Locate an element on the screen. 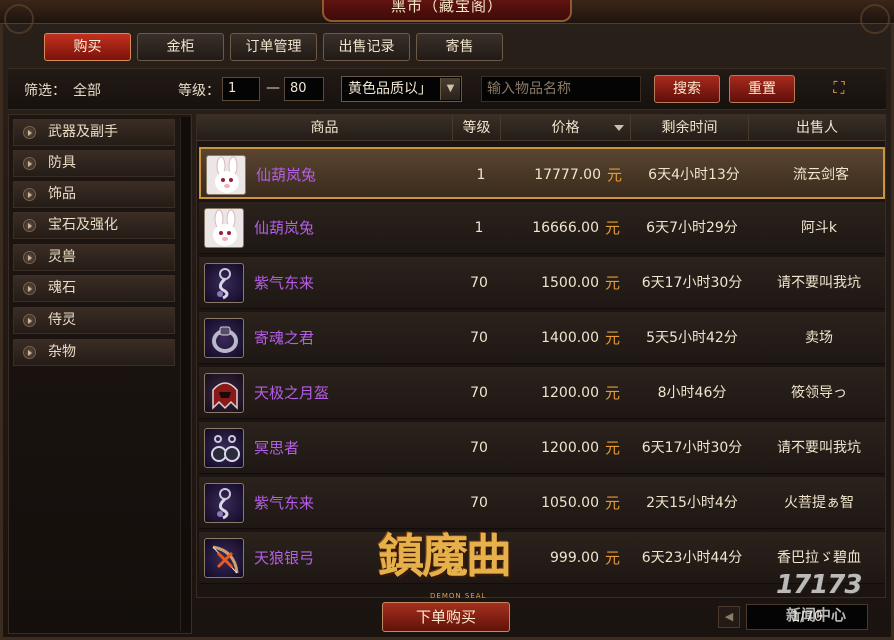 The height and width of the screenshot is (640, 894). item-name: 寄魂之君 is located at coordinates (284, 338).